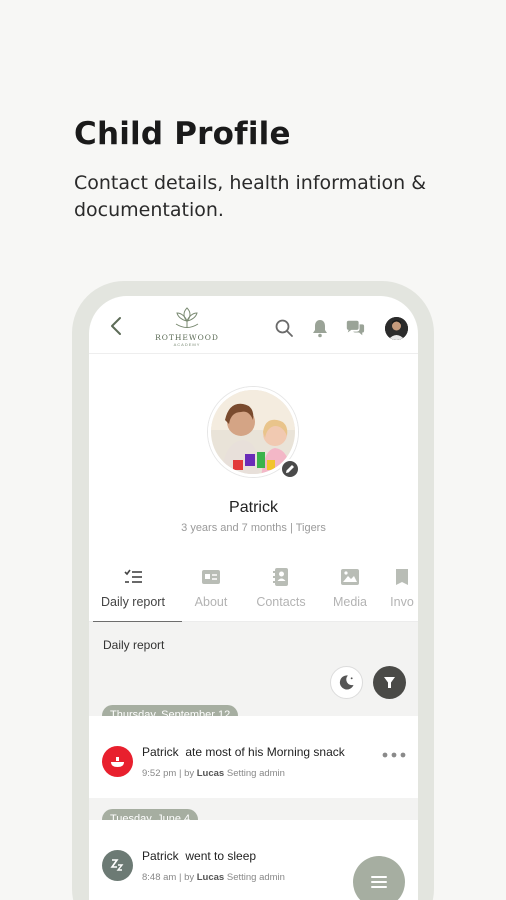 This screenshot has height=900, width=506. What do you see at coordinates (394, 755) in the screenshot?
I see `more-options-icon` at bounding box center [394, 755].